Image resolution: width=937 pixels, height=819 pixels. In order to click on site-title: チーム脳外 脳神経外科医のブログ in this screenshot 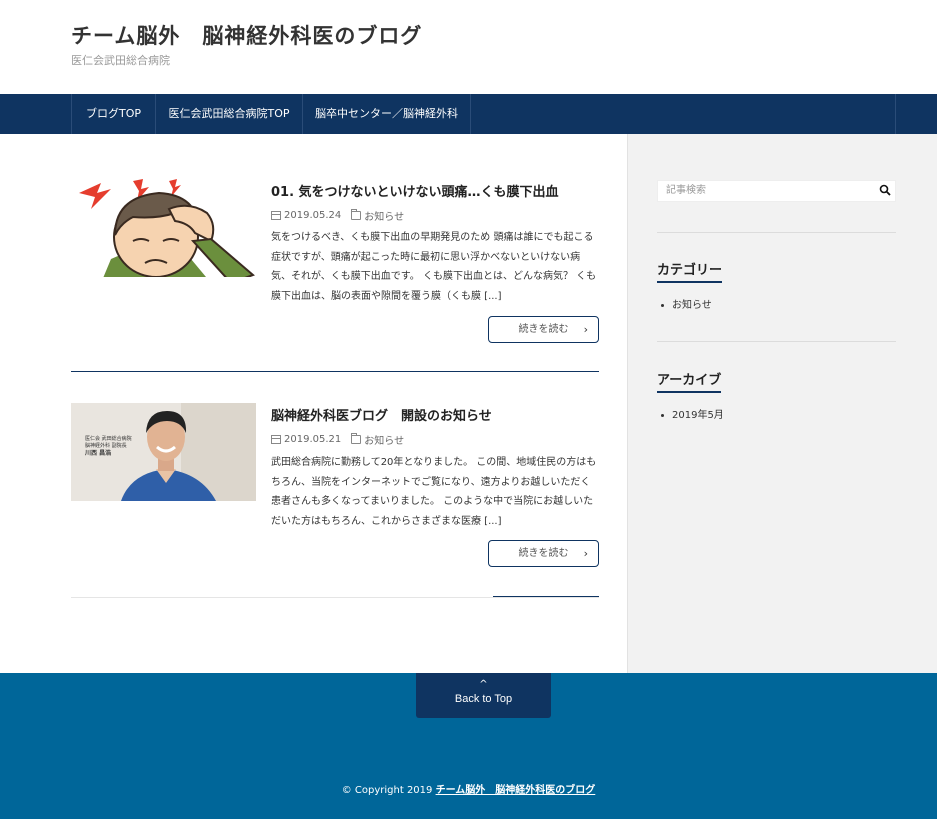, I will do `click(246, 35)`.